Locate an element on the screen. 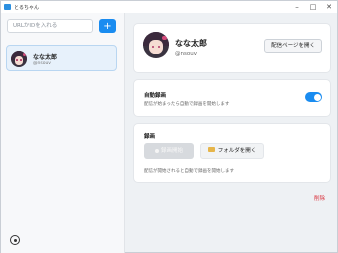  window-title: とるちゃん is located at coordinates (27, 7).